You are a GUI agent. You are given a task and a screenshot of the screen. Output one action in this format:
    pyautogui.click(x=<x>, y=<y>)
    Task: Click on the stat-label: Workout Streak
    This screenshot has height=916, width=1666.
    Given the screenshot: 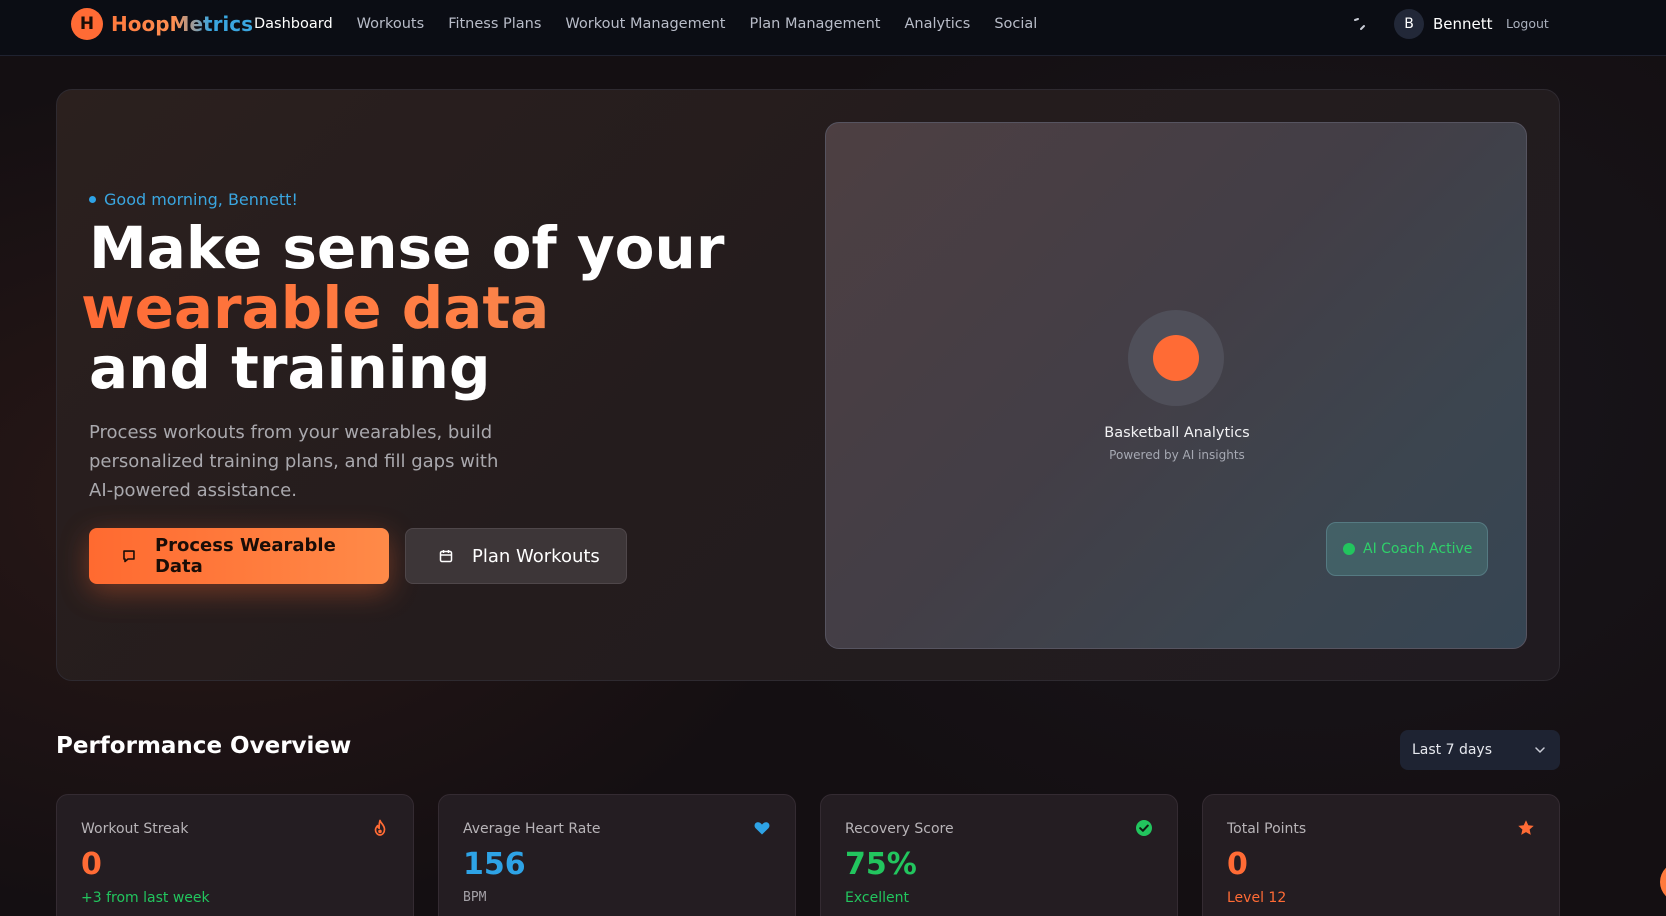 What is the action you would take?
    pyautogui.click(x=135, y=829)
    